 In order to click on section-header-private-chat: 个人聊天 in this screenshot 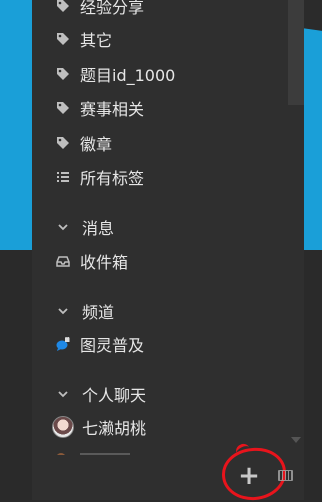, I will do `click(157, 394)`.